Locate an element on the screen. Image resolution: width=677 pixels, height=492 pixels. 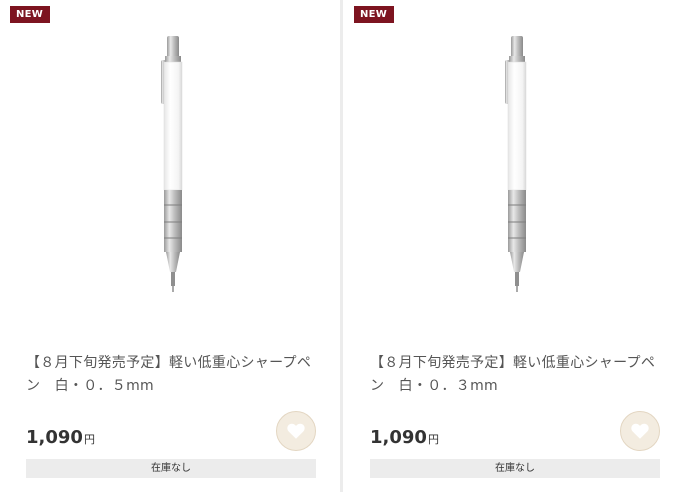
card-divider is located at coordinates (341, 246).